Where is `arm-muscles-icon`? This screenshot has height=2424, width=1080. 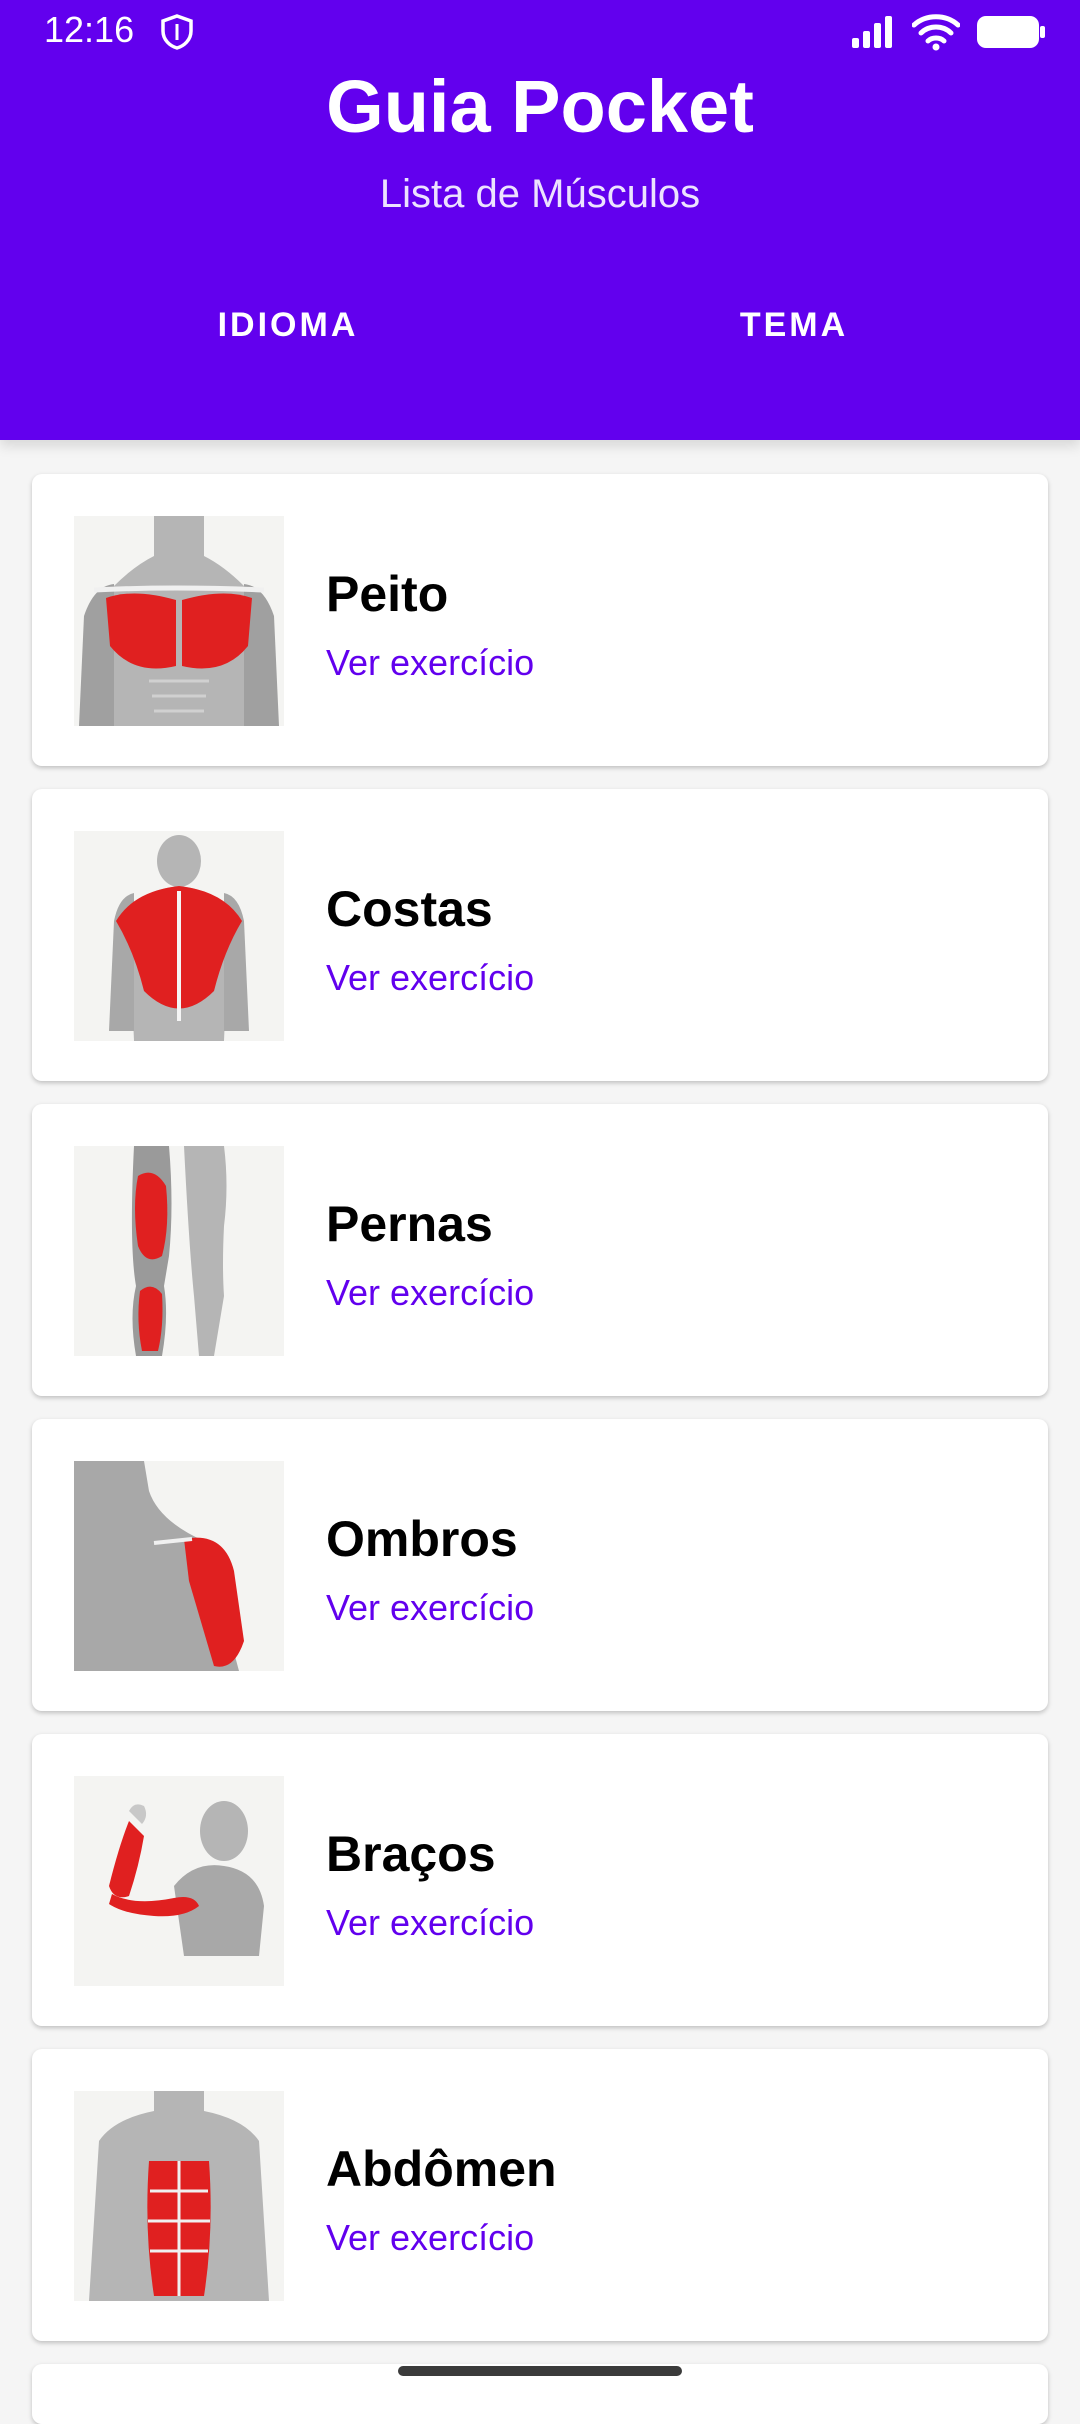 arm-muscles-icon is located at coordinates (179, 1881).